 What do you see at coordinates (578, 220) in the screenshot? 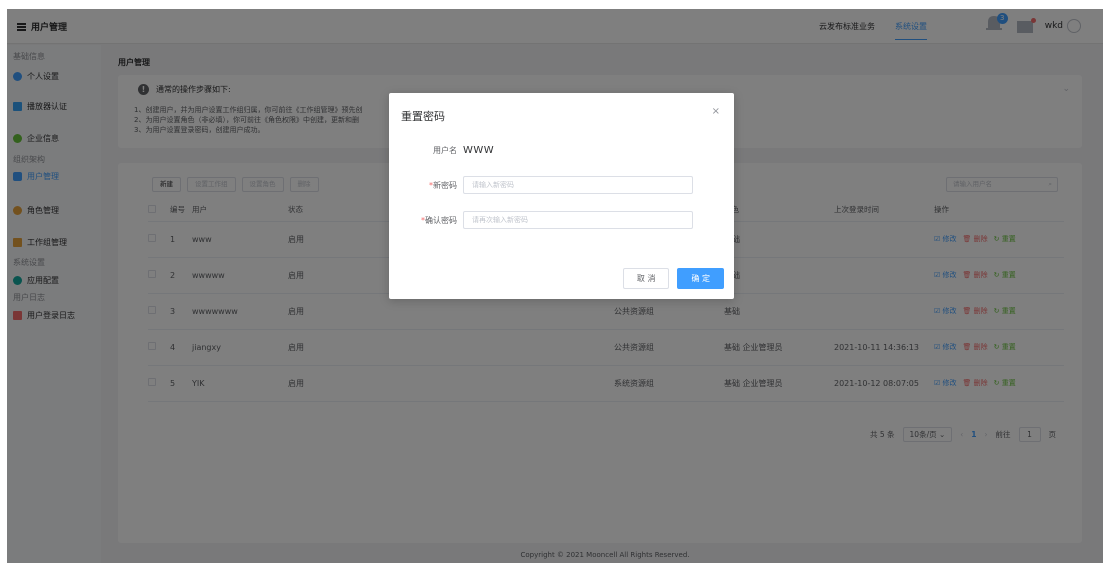
I see `confirm-password-field: 请再次输入新密码` at bounding box center [578, 220].